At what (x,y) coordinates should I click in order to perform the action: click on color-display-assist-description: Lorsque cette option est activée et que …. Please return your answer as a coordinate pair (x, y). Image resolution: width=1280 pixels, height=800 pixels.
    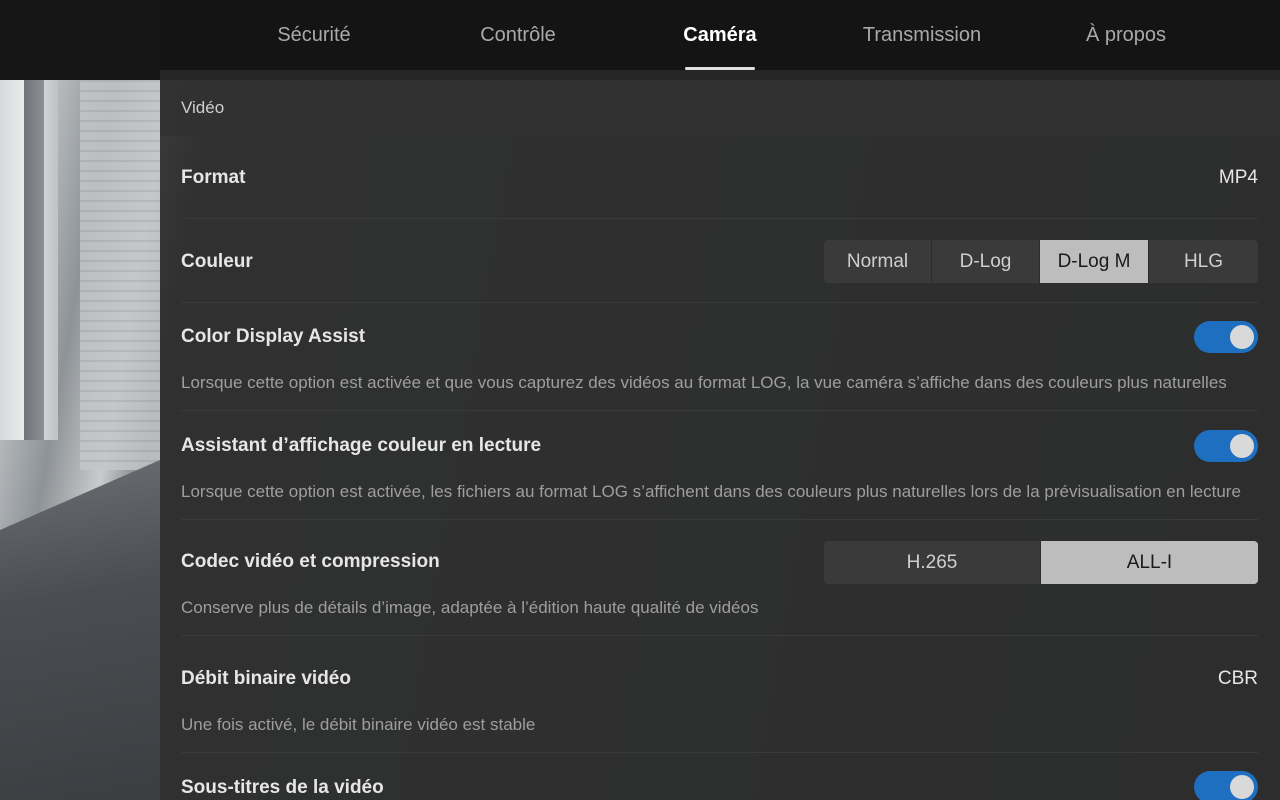
    Looking at the image, I should click on (704, 382).